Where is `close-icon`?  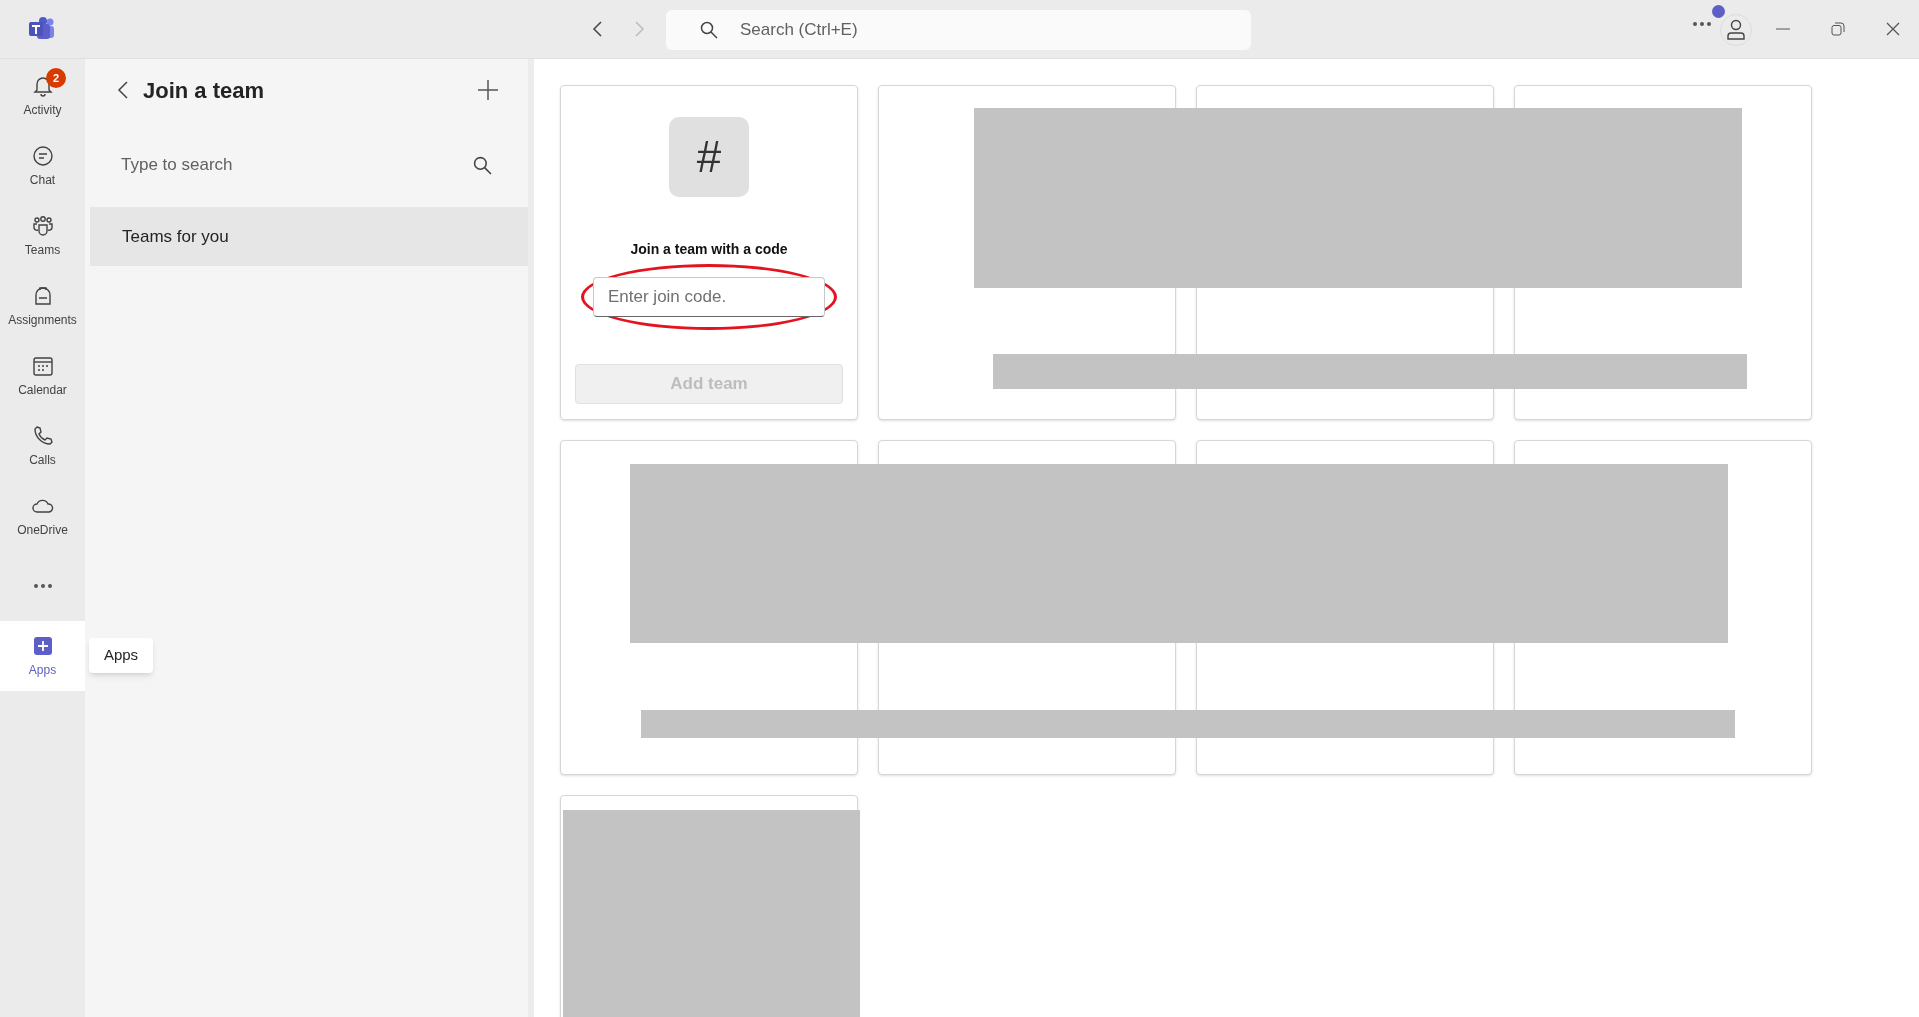 close-icon is located at coordinates (1893, 29).